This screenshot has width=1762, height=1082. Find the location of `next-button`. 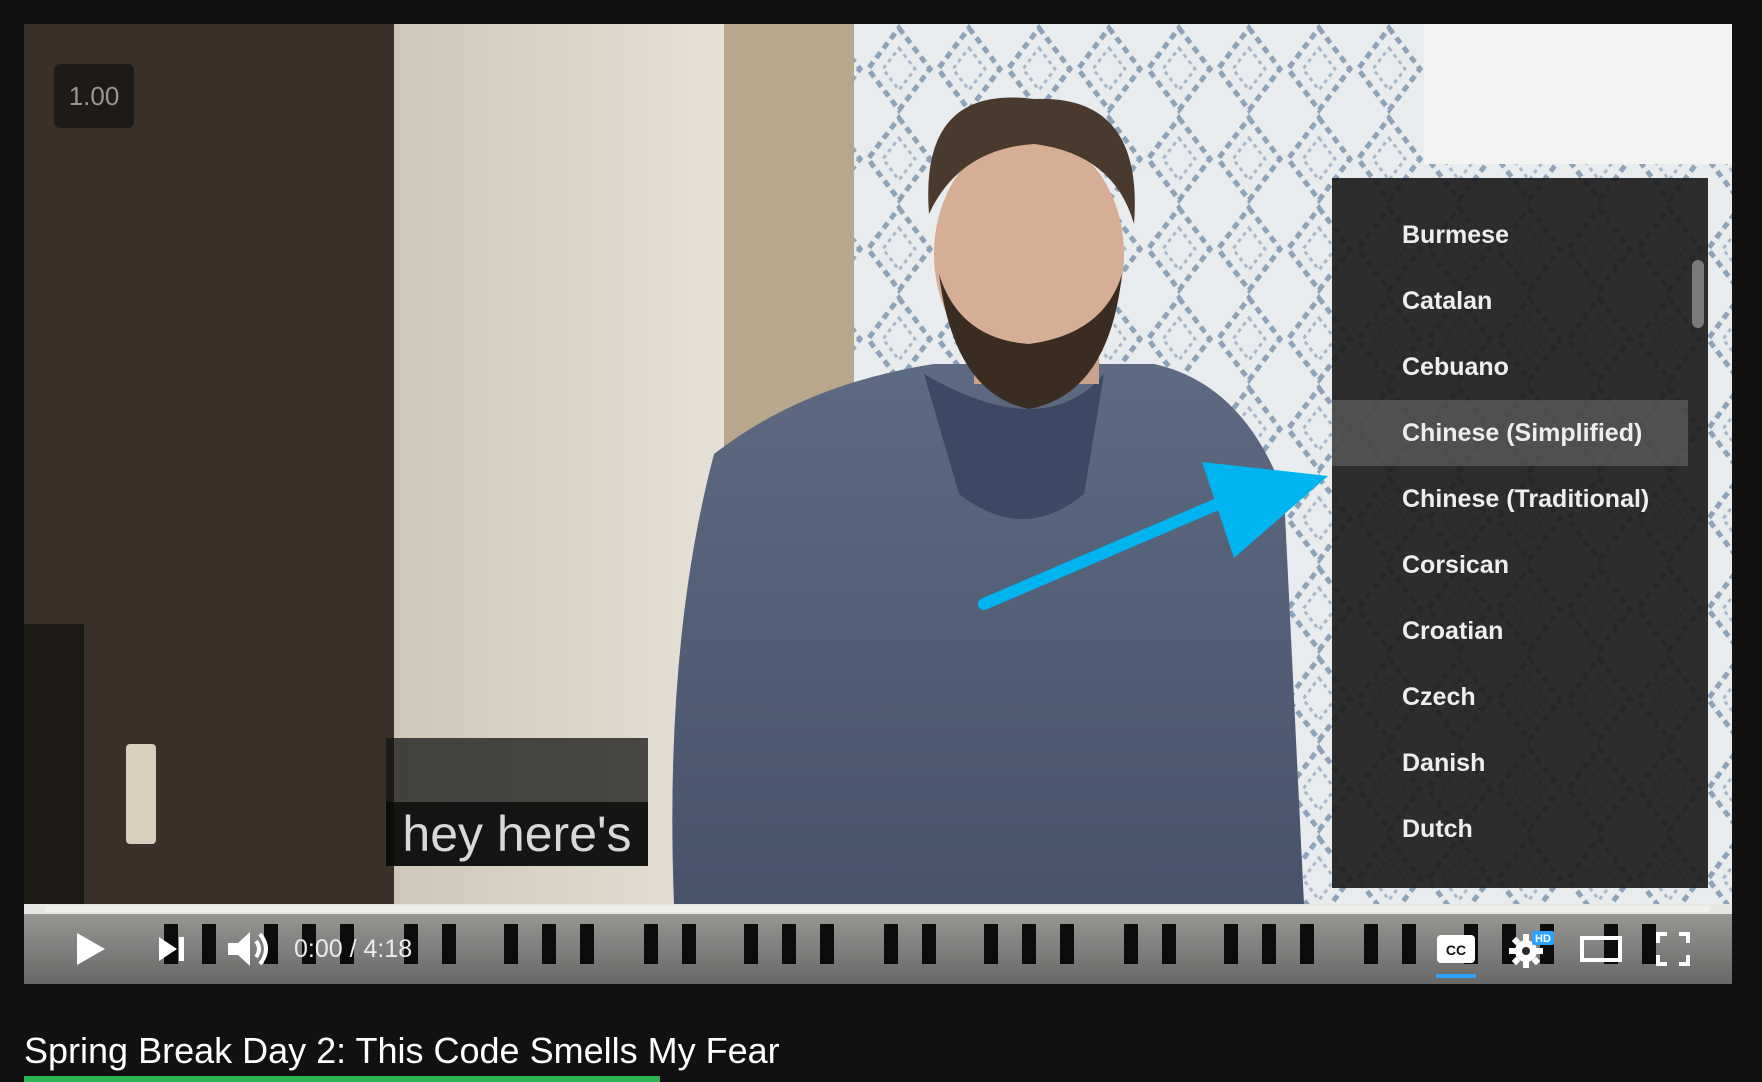

next-button is located at coordinates (172, 949).